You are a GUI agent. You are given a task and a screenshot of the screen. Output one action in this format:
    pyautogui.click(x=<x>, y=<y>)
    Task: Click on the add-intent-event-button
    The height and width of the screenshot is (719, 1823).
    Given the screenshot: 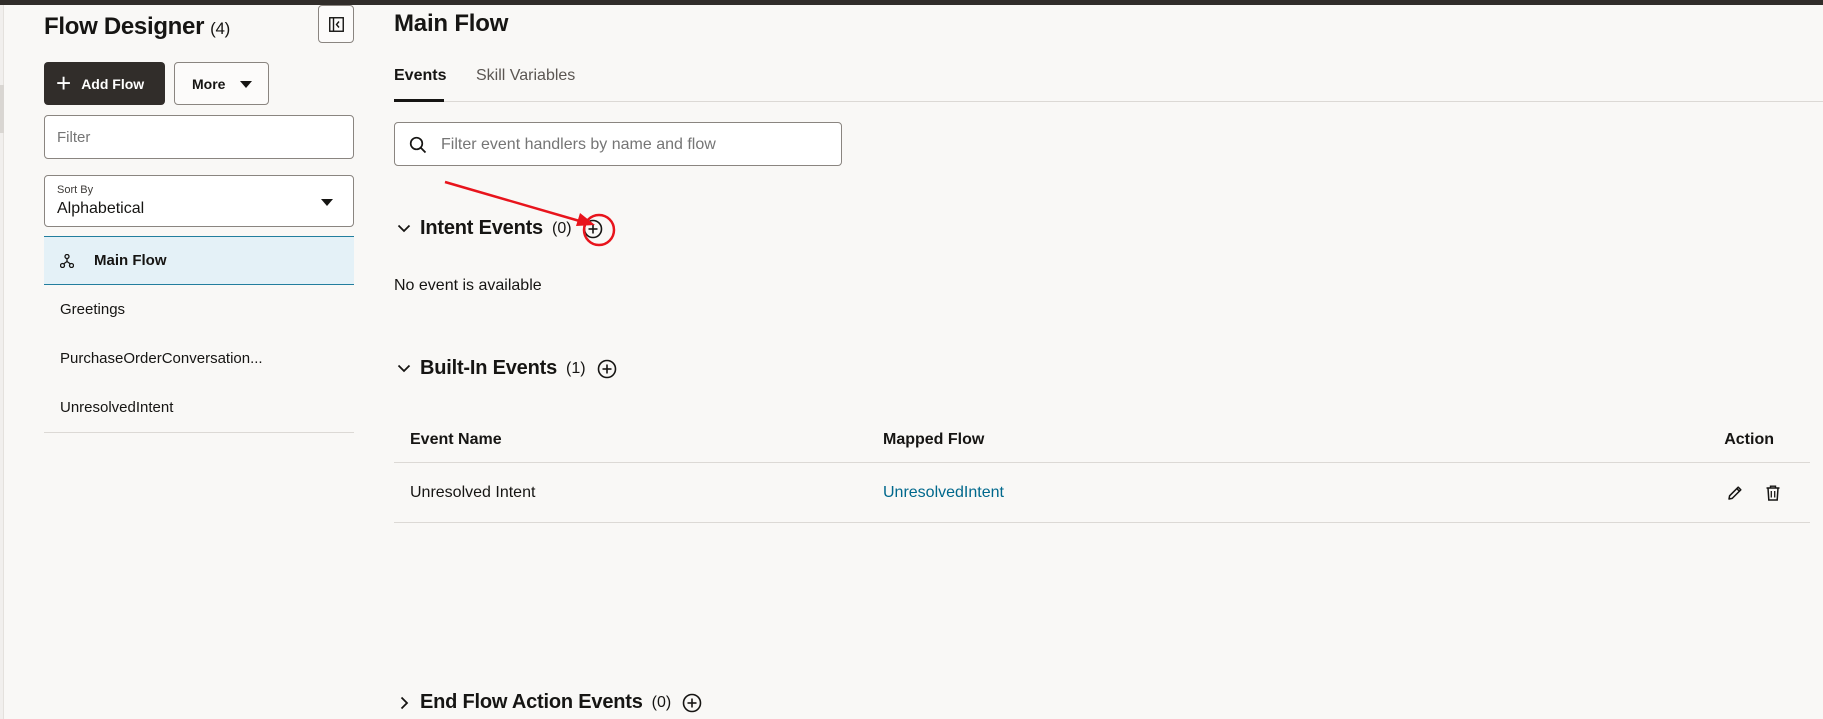 What is the action you would take?
    pyautogui.click(x=593, y=229)
    